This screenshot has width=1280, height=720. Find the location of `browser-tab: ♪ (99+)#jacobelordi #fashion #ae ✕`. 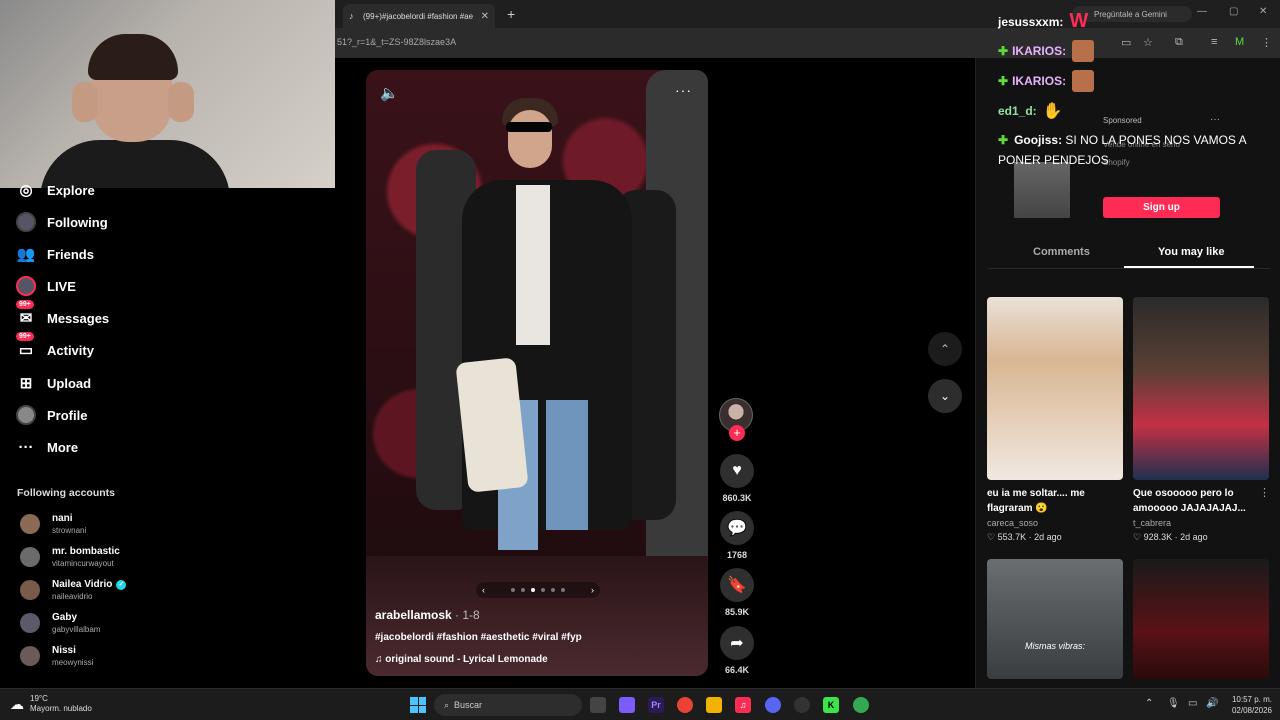

browser-tab: ♪ (99+)#jacobelordi #fashion #ae ✕ is located at coordinates (419, 16).